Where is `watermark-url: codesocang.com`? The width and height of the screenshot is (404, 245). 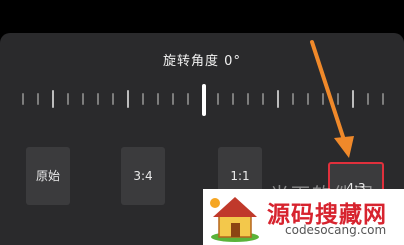 watermark-url: codesocang.com is located at coordinates (336, 230).